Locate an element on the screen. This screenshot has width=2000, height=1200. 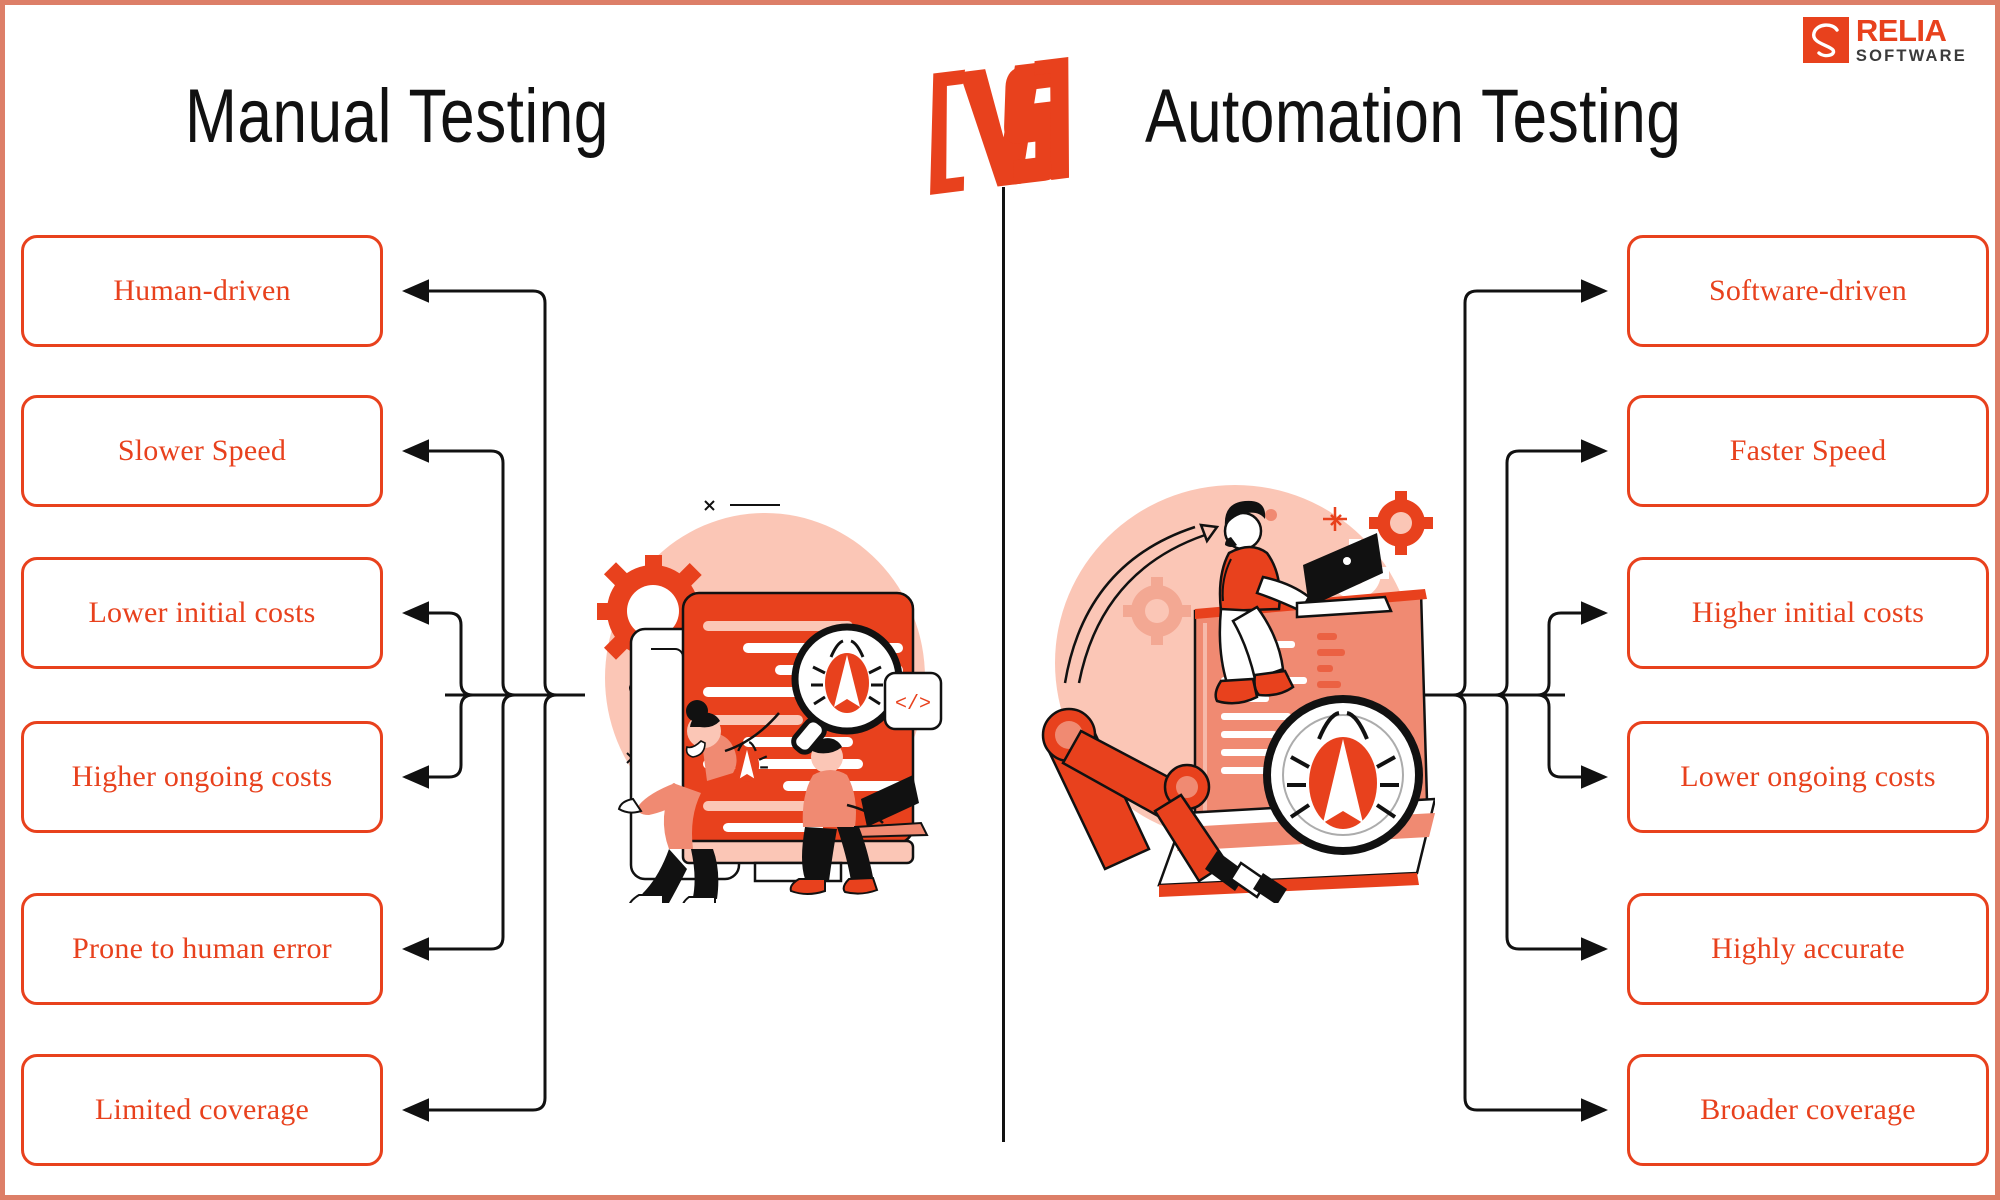
left-item-label-1: Human-driven is located at coordinates (202, 290).